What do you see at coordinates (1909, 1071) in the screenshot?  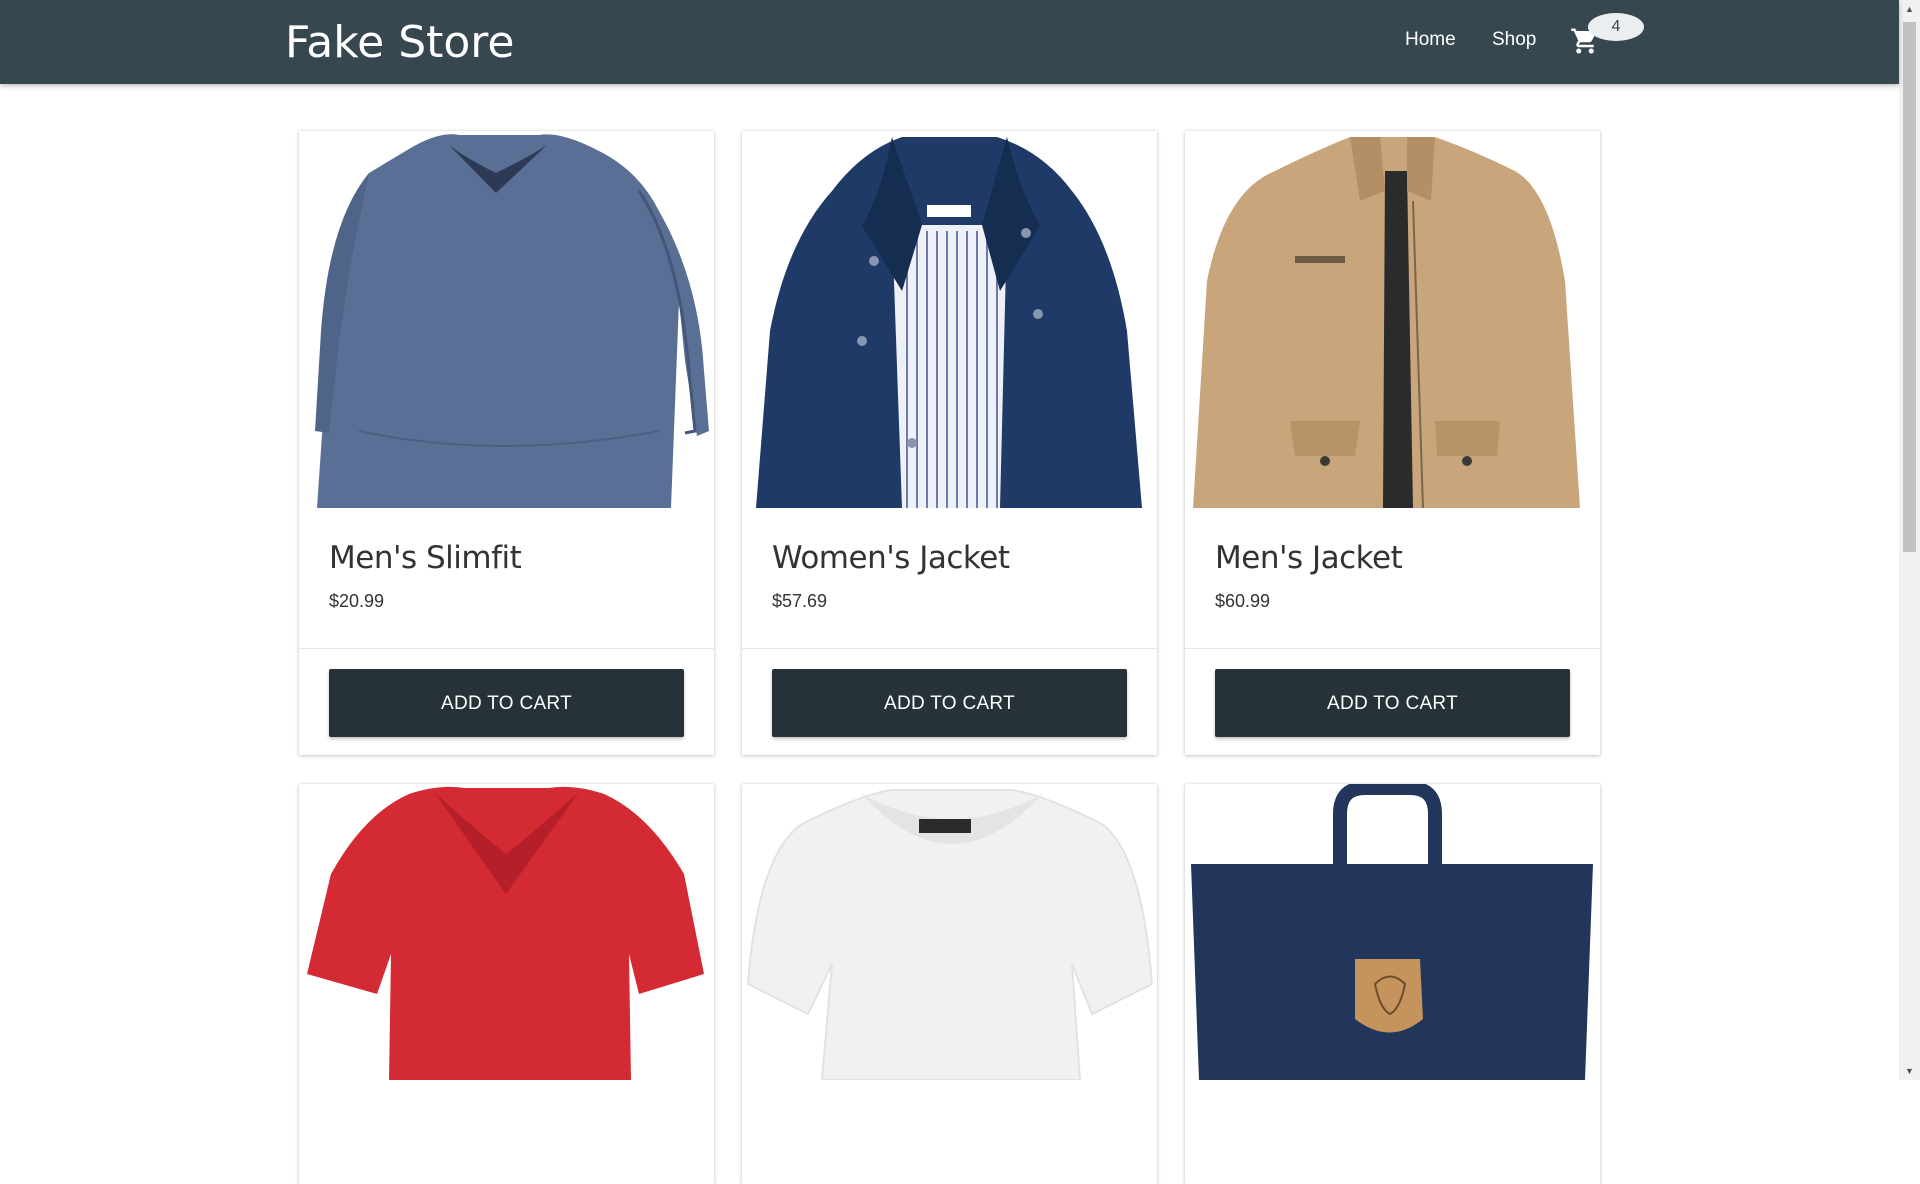 I see `scroll-down-icon: ▼` at bounding box center [1909, 1071].